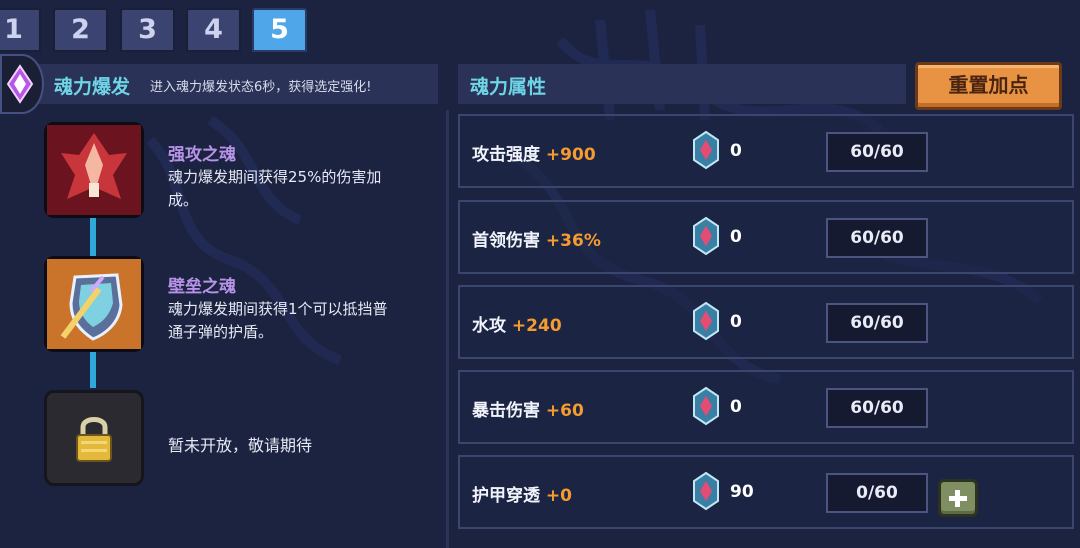 The width and height of the screenshot is (1080, 548). Describe the element at coordinates (213, 30) in the screenshot. I see `tab-4: 4` at that location.